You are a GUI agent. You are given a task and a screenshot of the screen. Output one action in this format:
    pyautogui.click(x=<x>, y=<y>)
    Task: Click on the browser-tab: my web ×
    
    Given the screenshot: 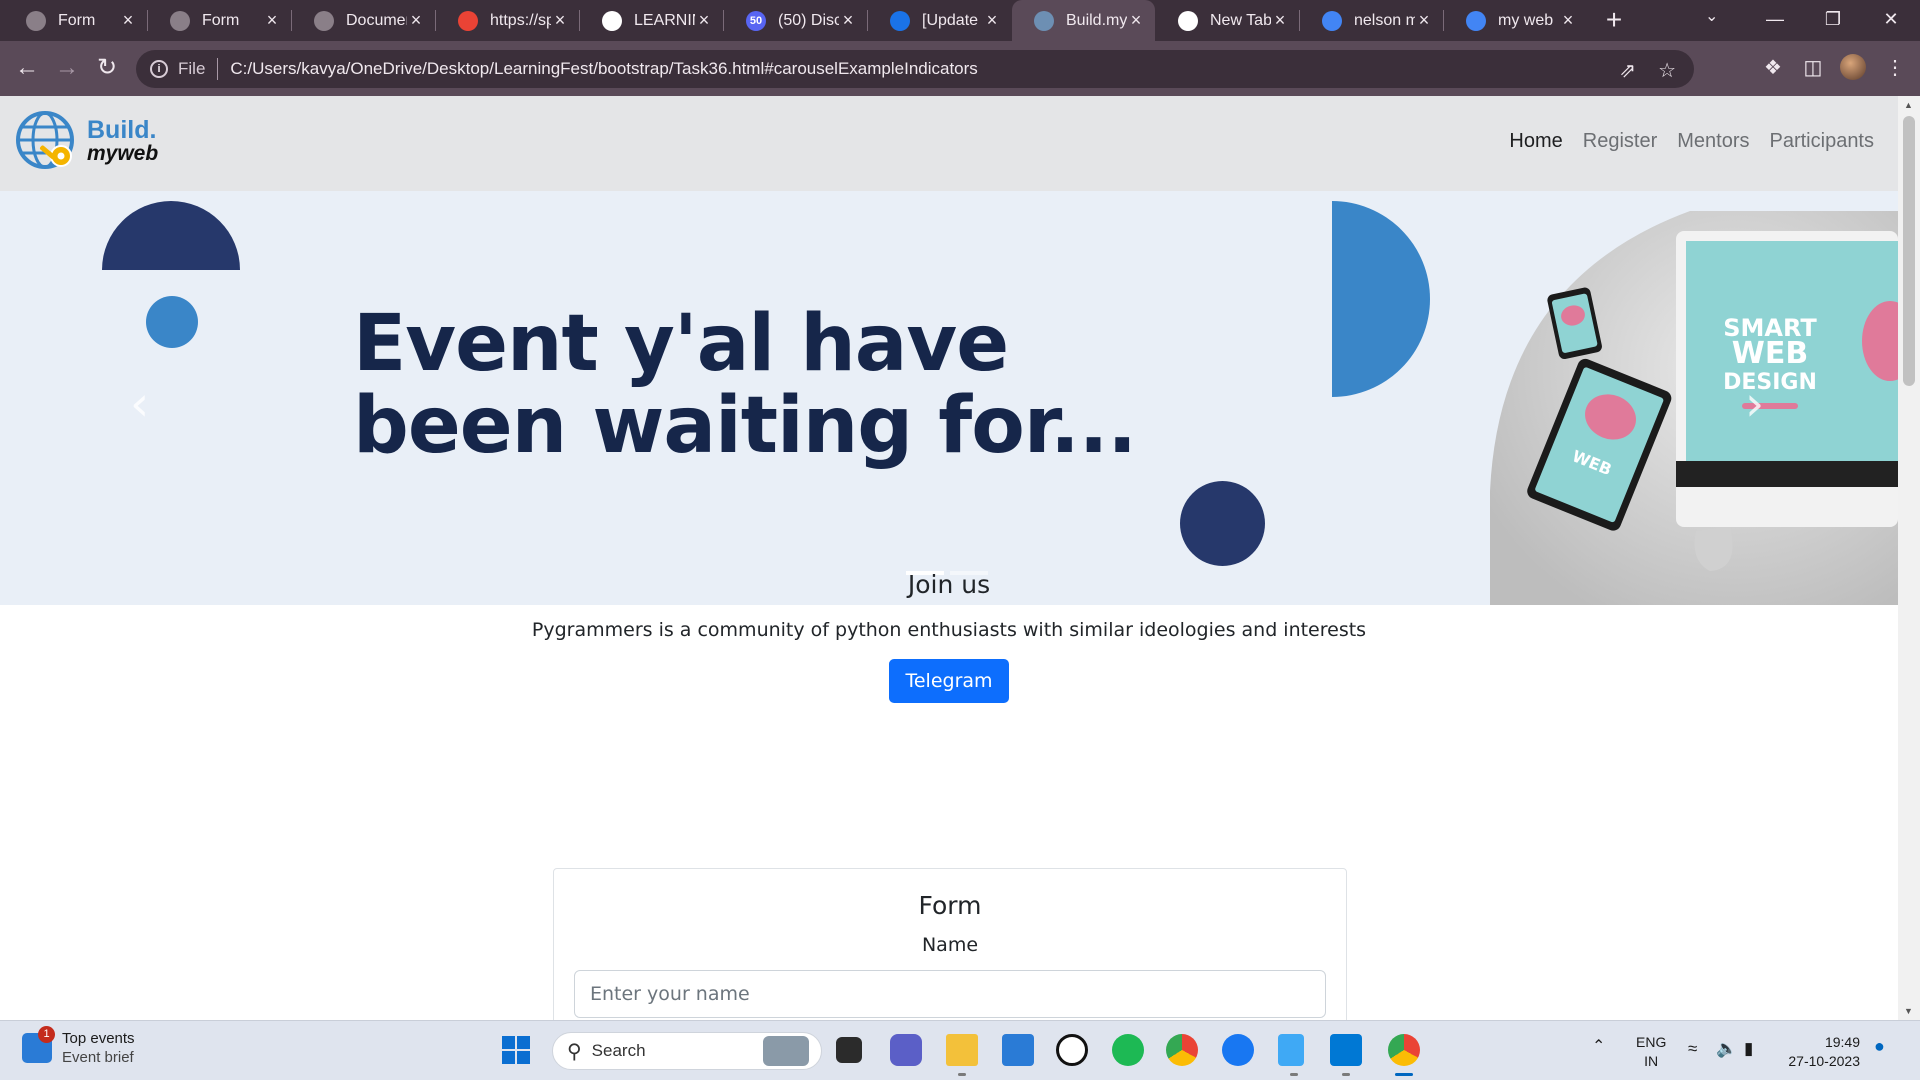 What is the action you would take?
    pyautogui.click(x=1515, y=20)
    